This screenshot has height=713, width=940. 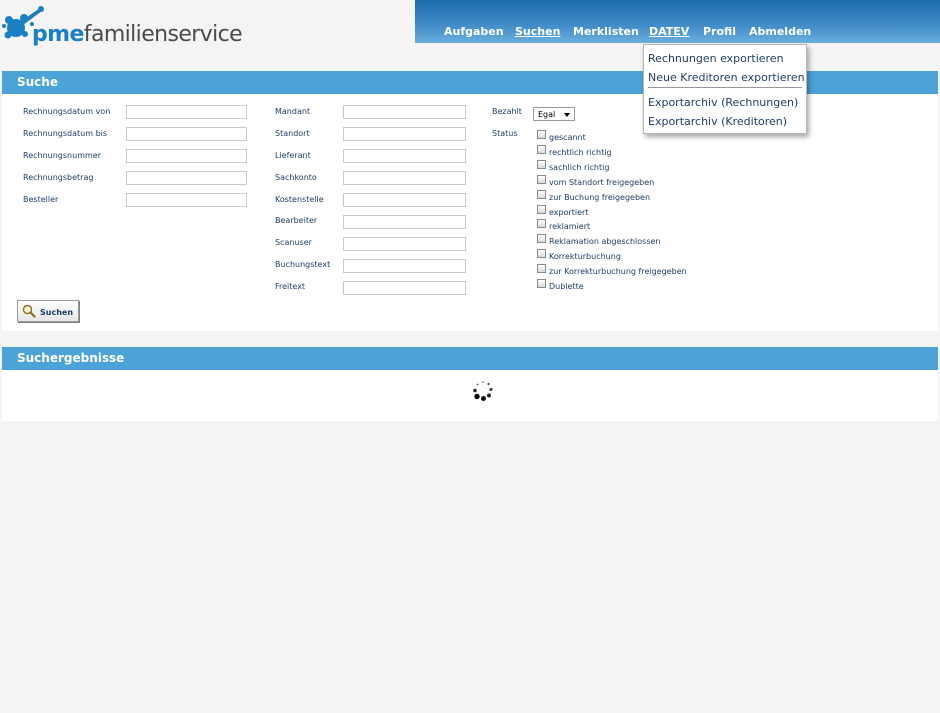 What do you see at coordinates (404, 112) in the screenshot?
I see `mandant-input` at bounding box center [404, 112].